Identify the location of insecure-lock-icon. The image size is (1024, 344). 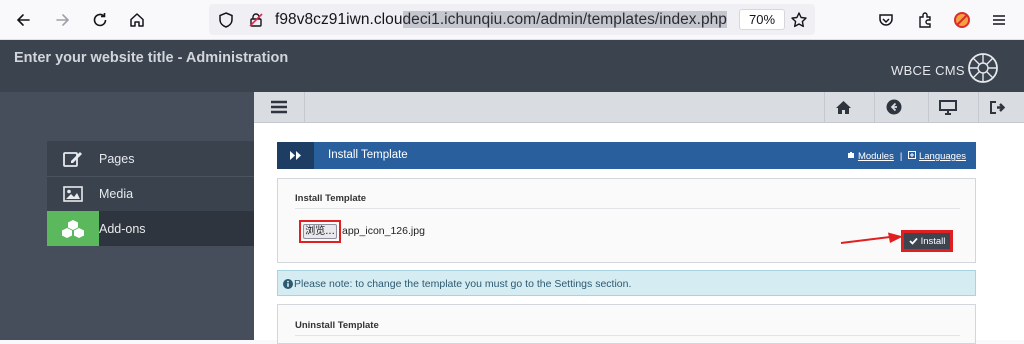
(256, 20).